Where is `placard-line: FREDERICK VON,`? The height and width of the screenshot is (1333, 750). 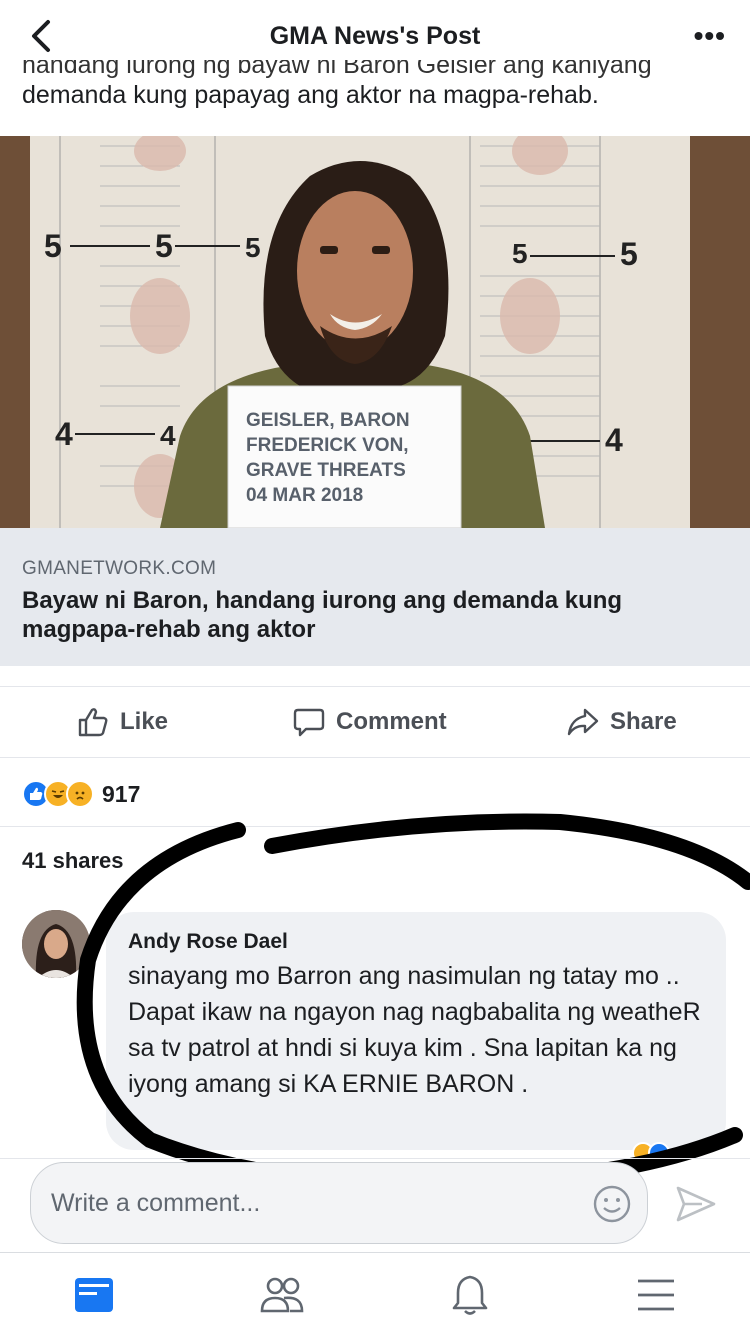
placard-line: FREDERICK VON, is located at coordinates (327, 445).